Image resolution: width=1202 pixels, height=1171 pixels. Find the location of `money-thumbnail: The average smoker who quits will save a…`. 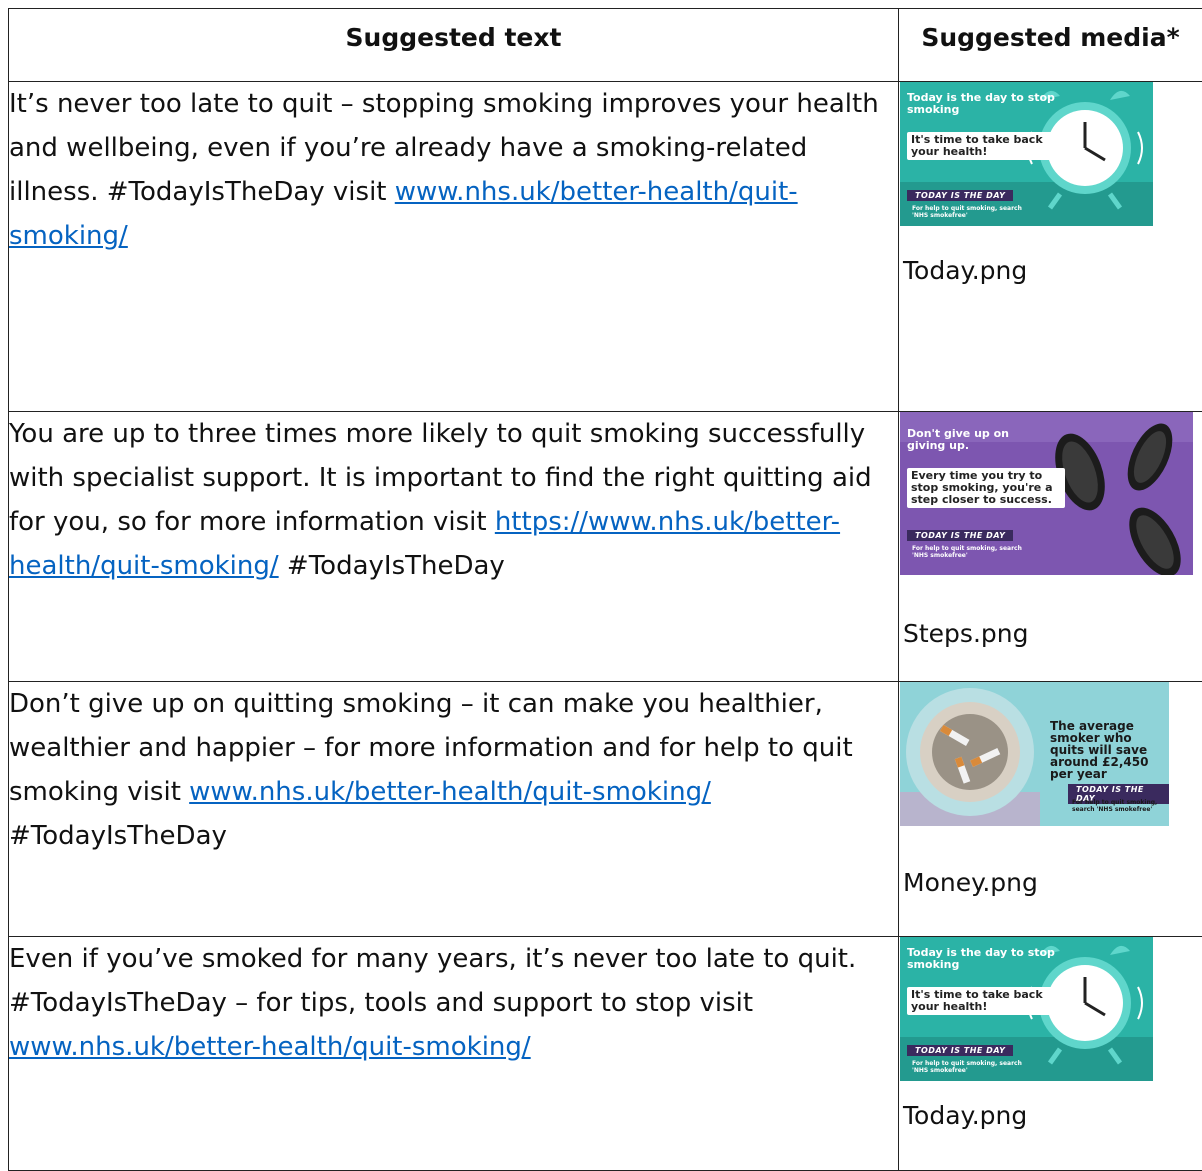

money-thumbnail: The average smoker who quits will save a… is located at coordinates (1034, 754).